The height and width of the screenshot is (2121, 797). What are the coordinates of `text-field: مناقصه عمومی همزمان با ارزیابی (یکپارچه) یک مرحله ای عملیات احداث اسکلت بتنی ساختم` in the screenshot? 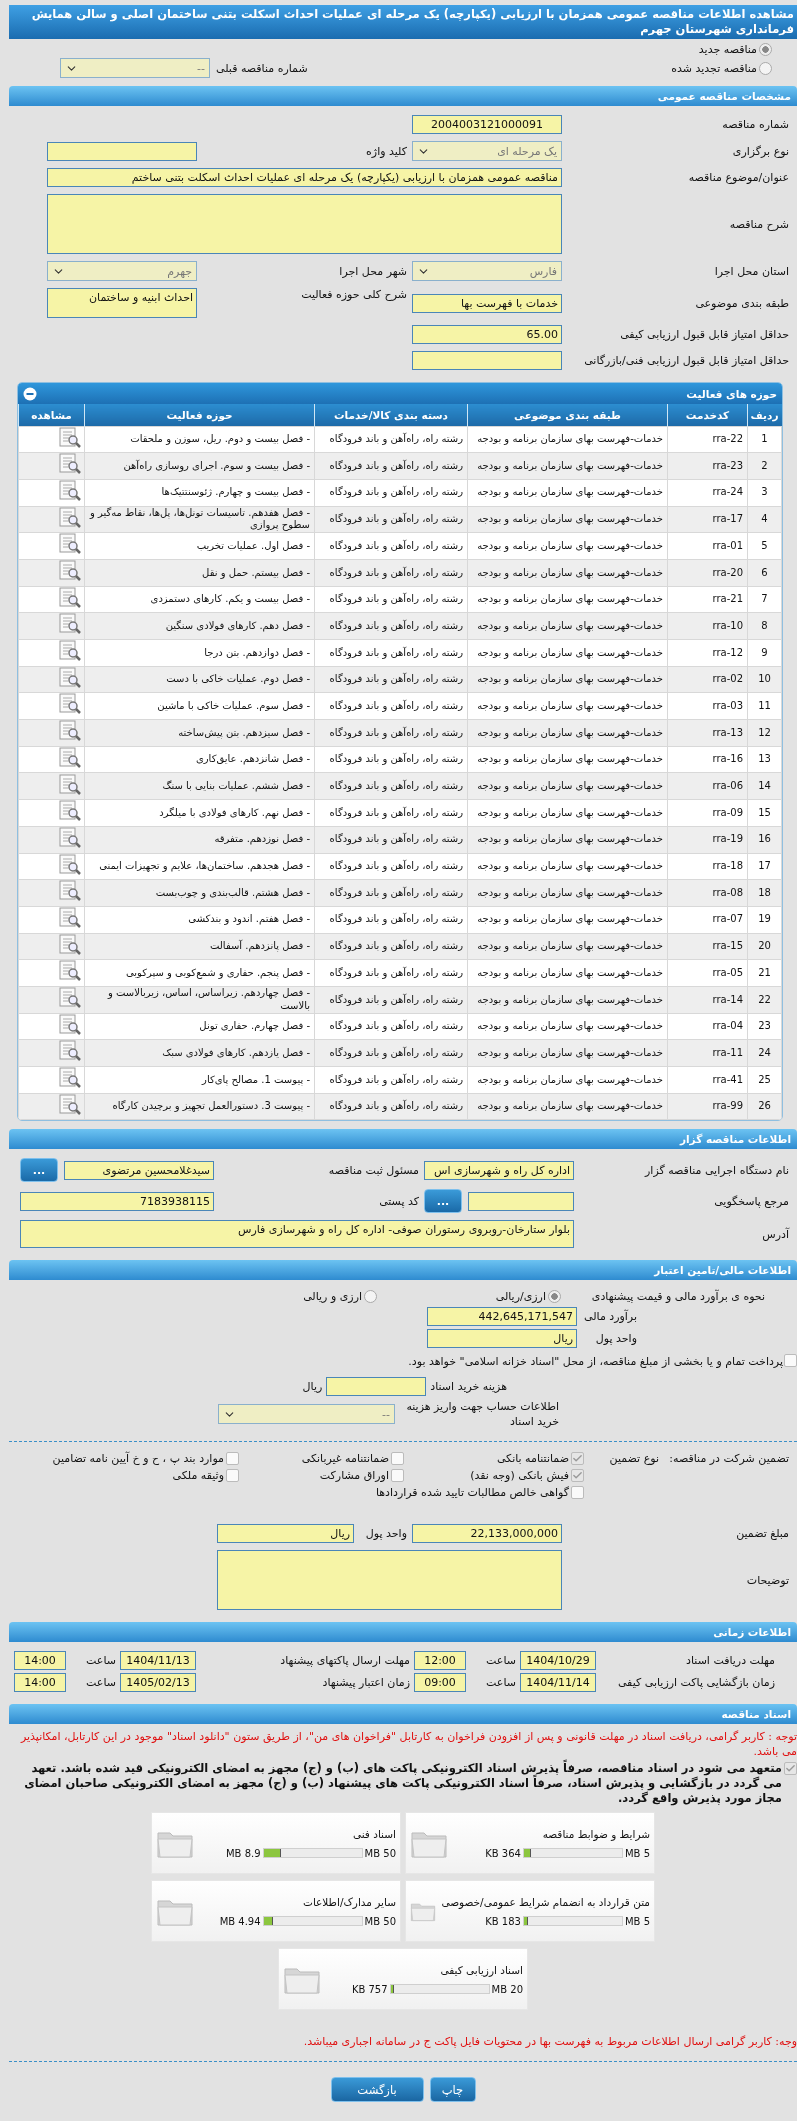 It's located at (304, 177).